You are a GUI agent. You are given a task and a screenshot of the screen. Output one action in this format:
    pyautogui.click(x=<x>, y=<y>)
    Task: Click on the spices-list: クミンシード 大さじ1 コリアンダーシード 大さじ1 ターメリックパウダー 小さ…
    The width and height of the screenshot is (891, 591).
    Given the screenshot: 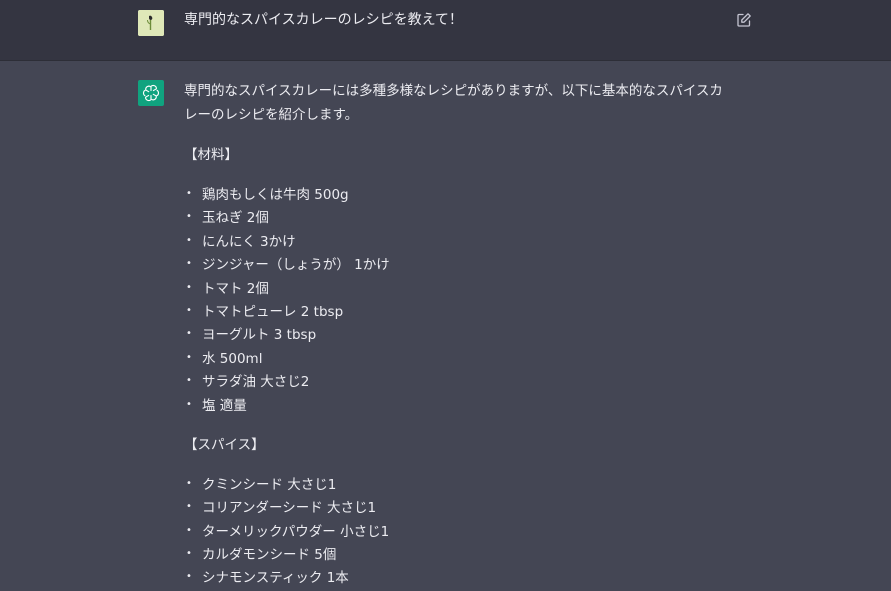 What is the action you would take?
    pyautogui.click(x=454, y=531)
    